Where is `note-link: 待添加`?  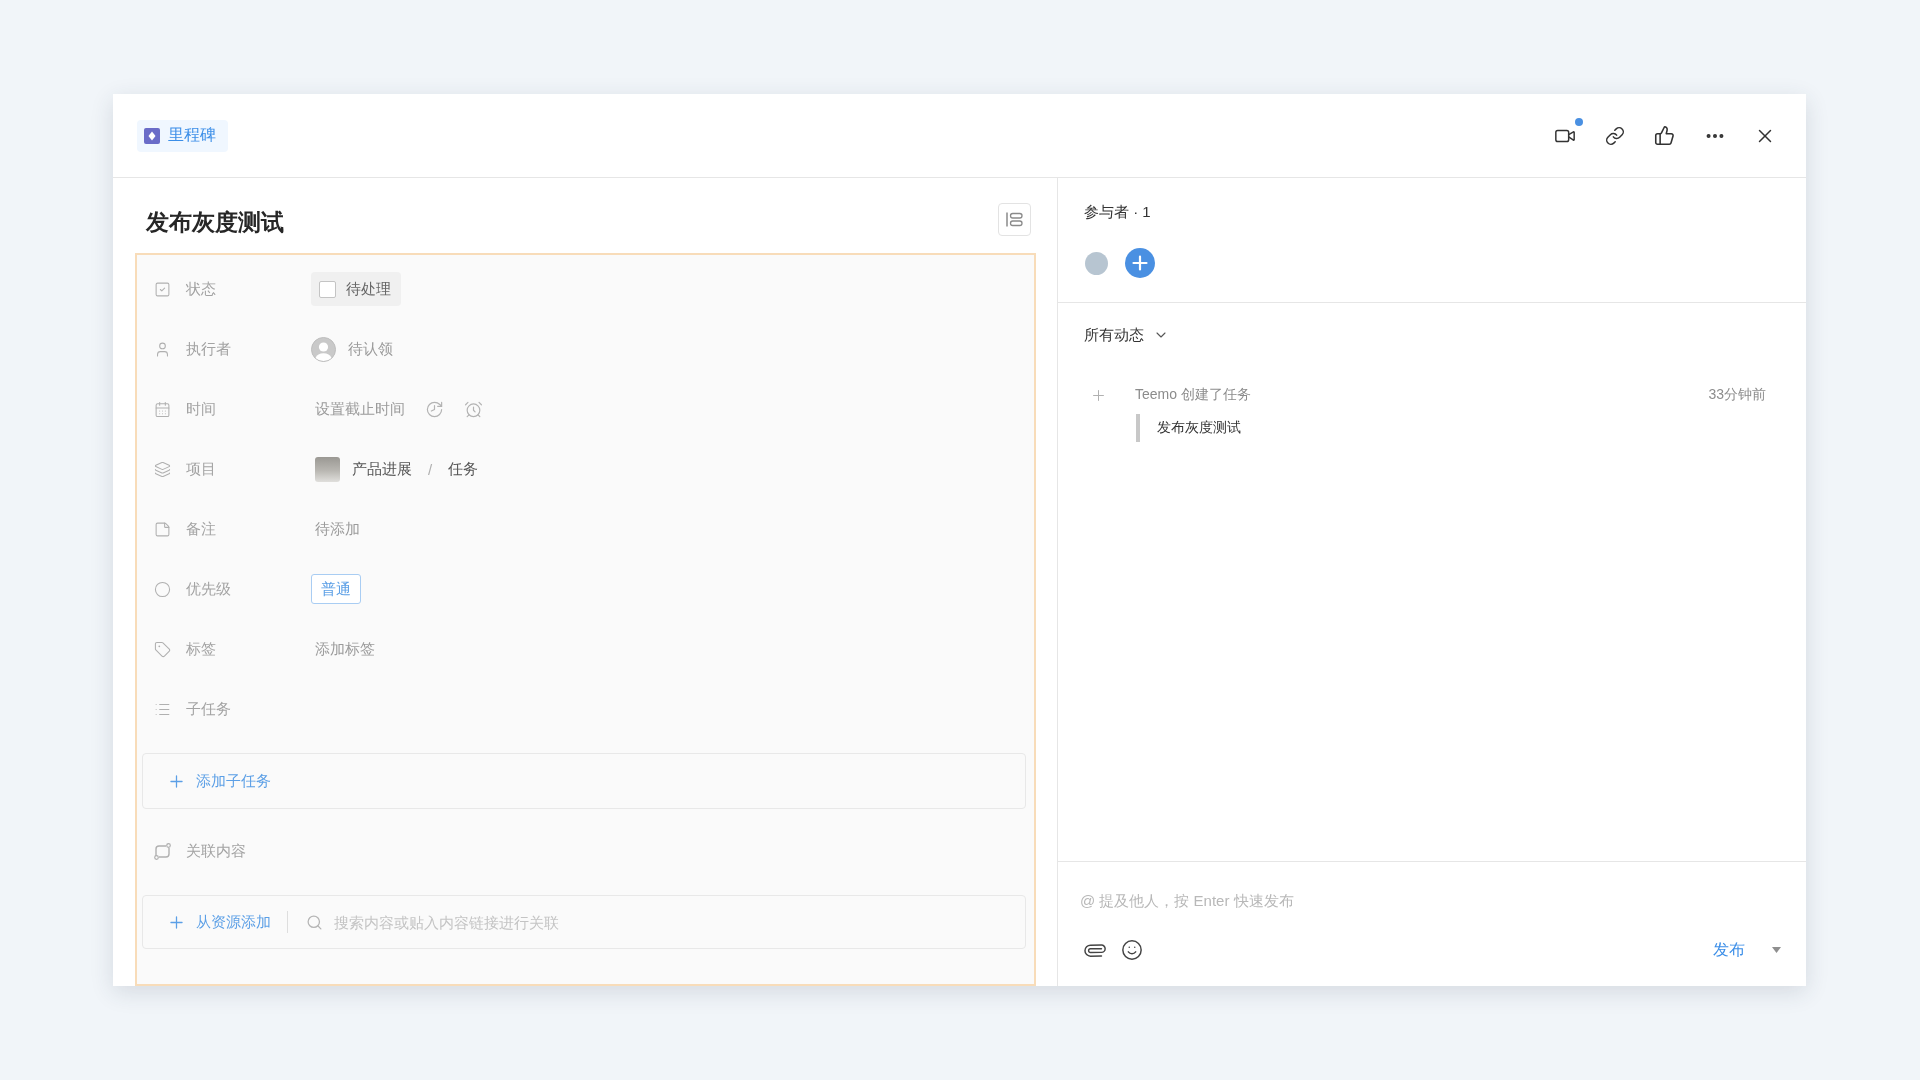 note-link: 待添加 is located at coordinates (335, 529).